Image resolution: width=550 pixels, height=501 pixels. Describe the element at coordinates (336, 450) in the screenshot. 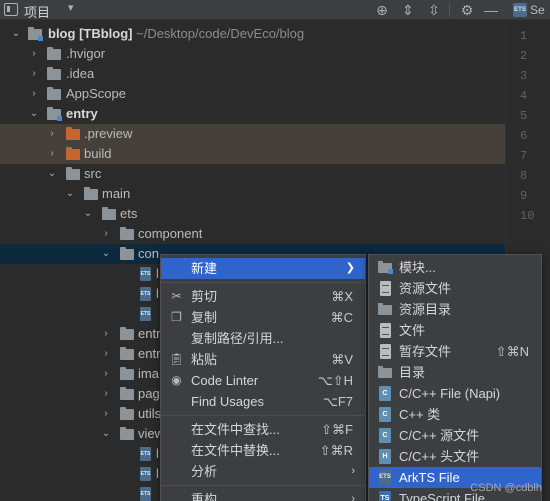

I see `menu-item-shortcut: ⇧⌘R` at that location.